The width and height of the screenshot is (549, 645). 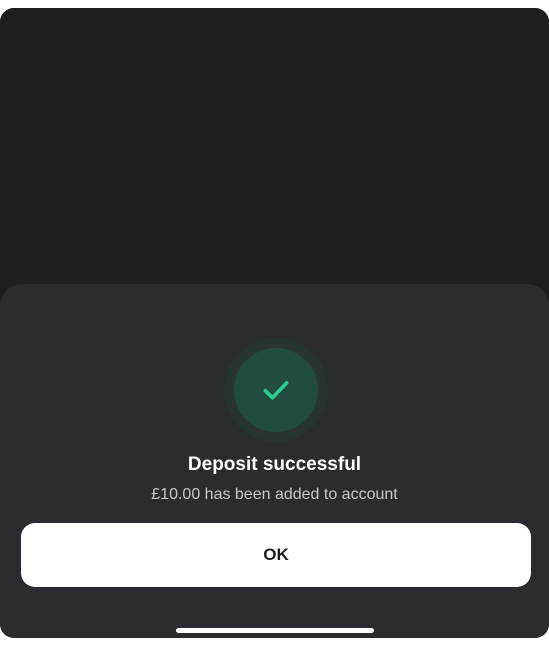 I want to click on checkmark-icon, so click(x=276, y=390).